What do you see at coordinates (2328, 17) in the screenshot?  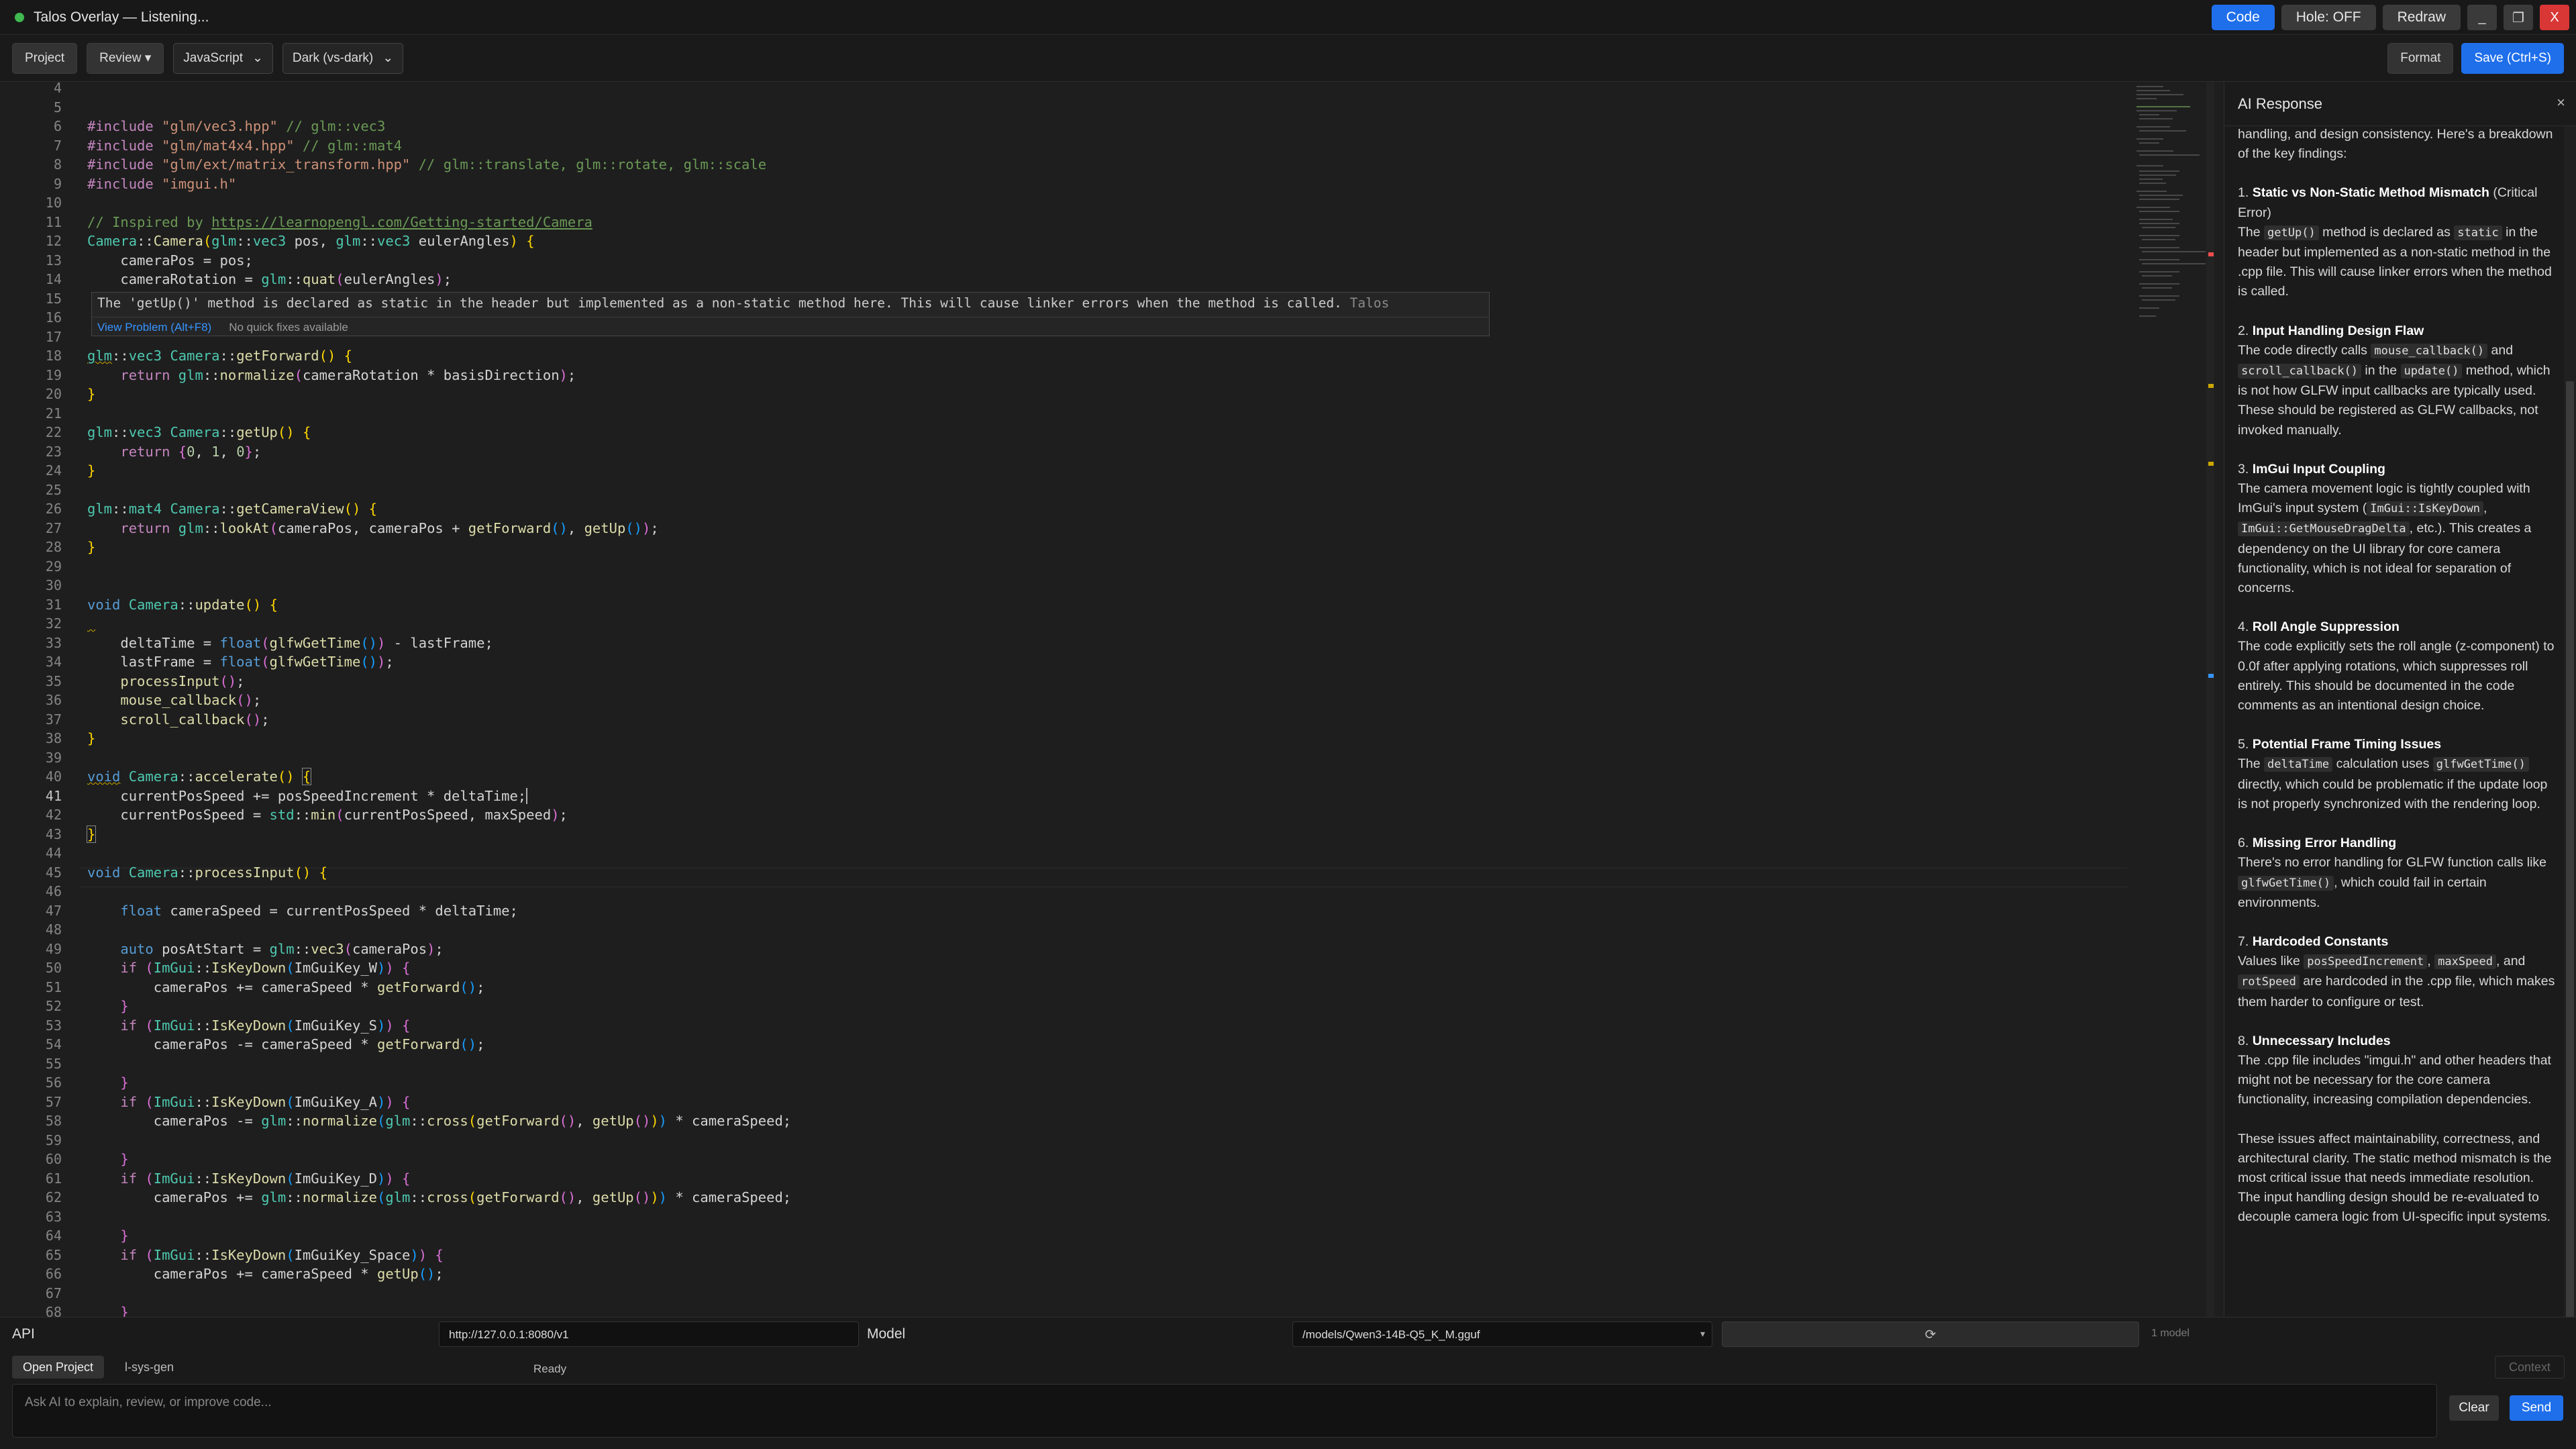 I see `hole-toggle-button: Hole: OFF` at bounding box center [2328, 17].